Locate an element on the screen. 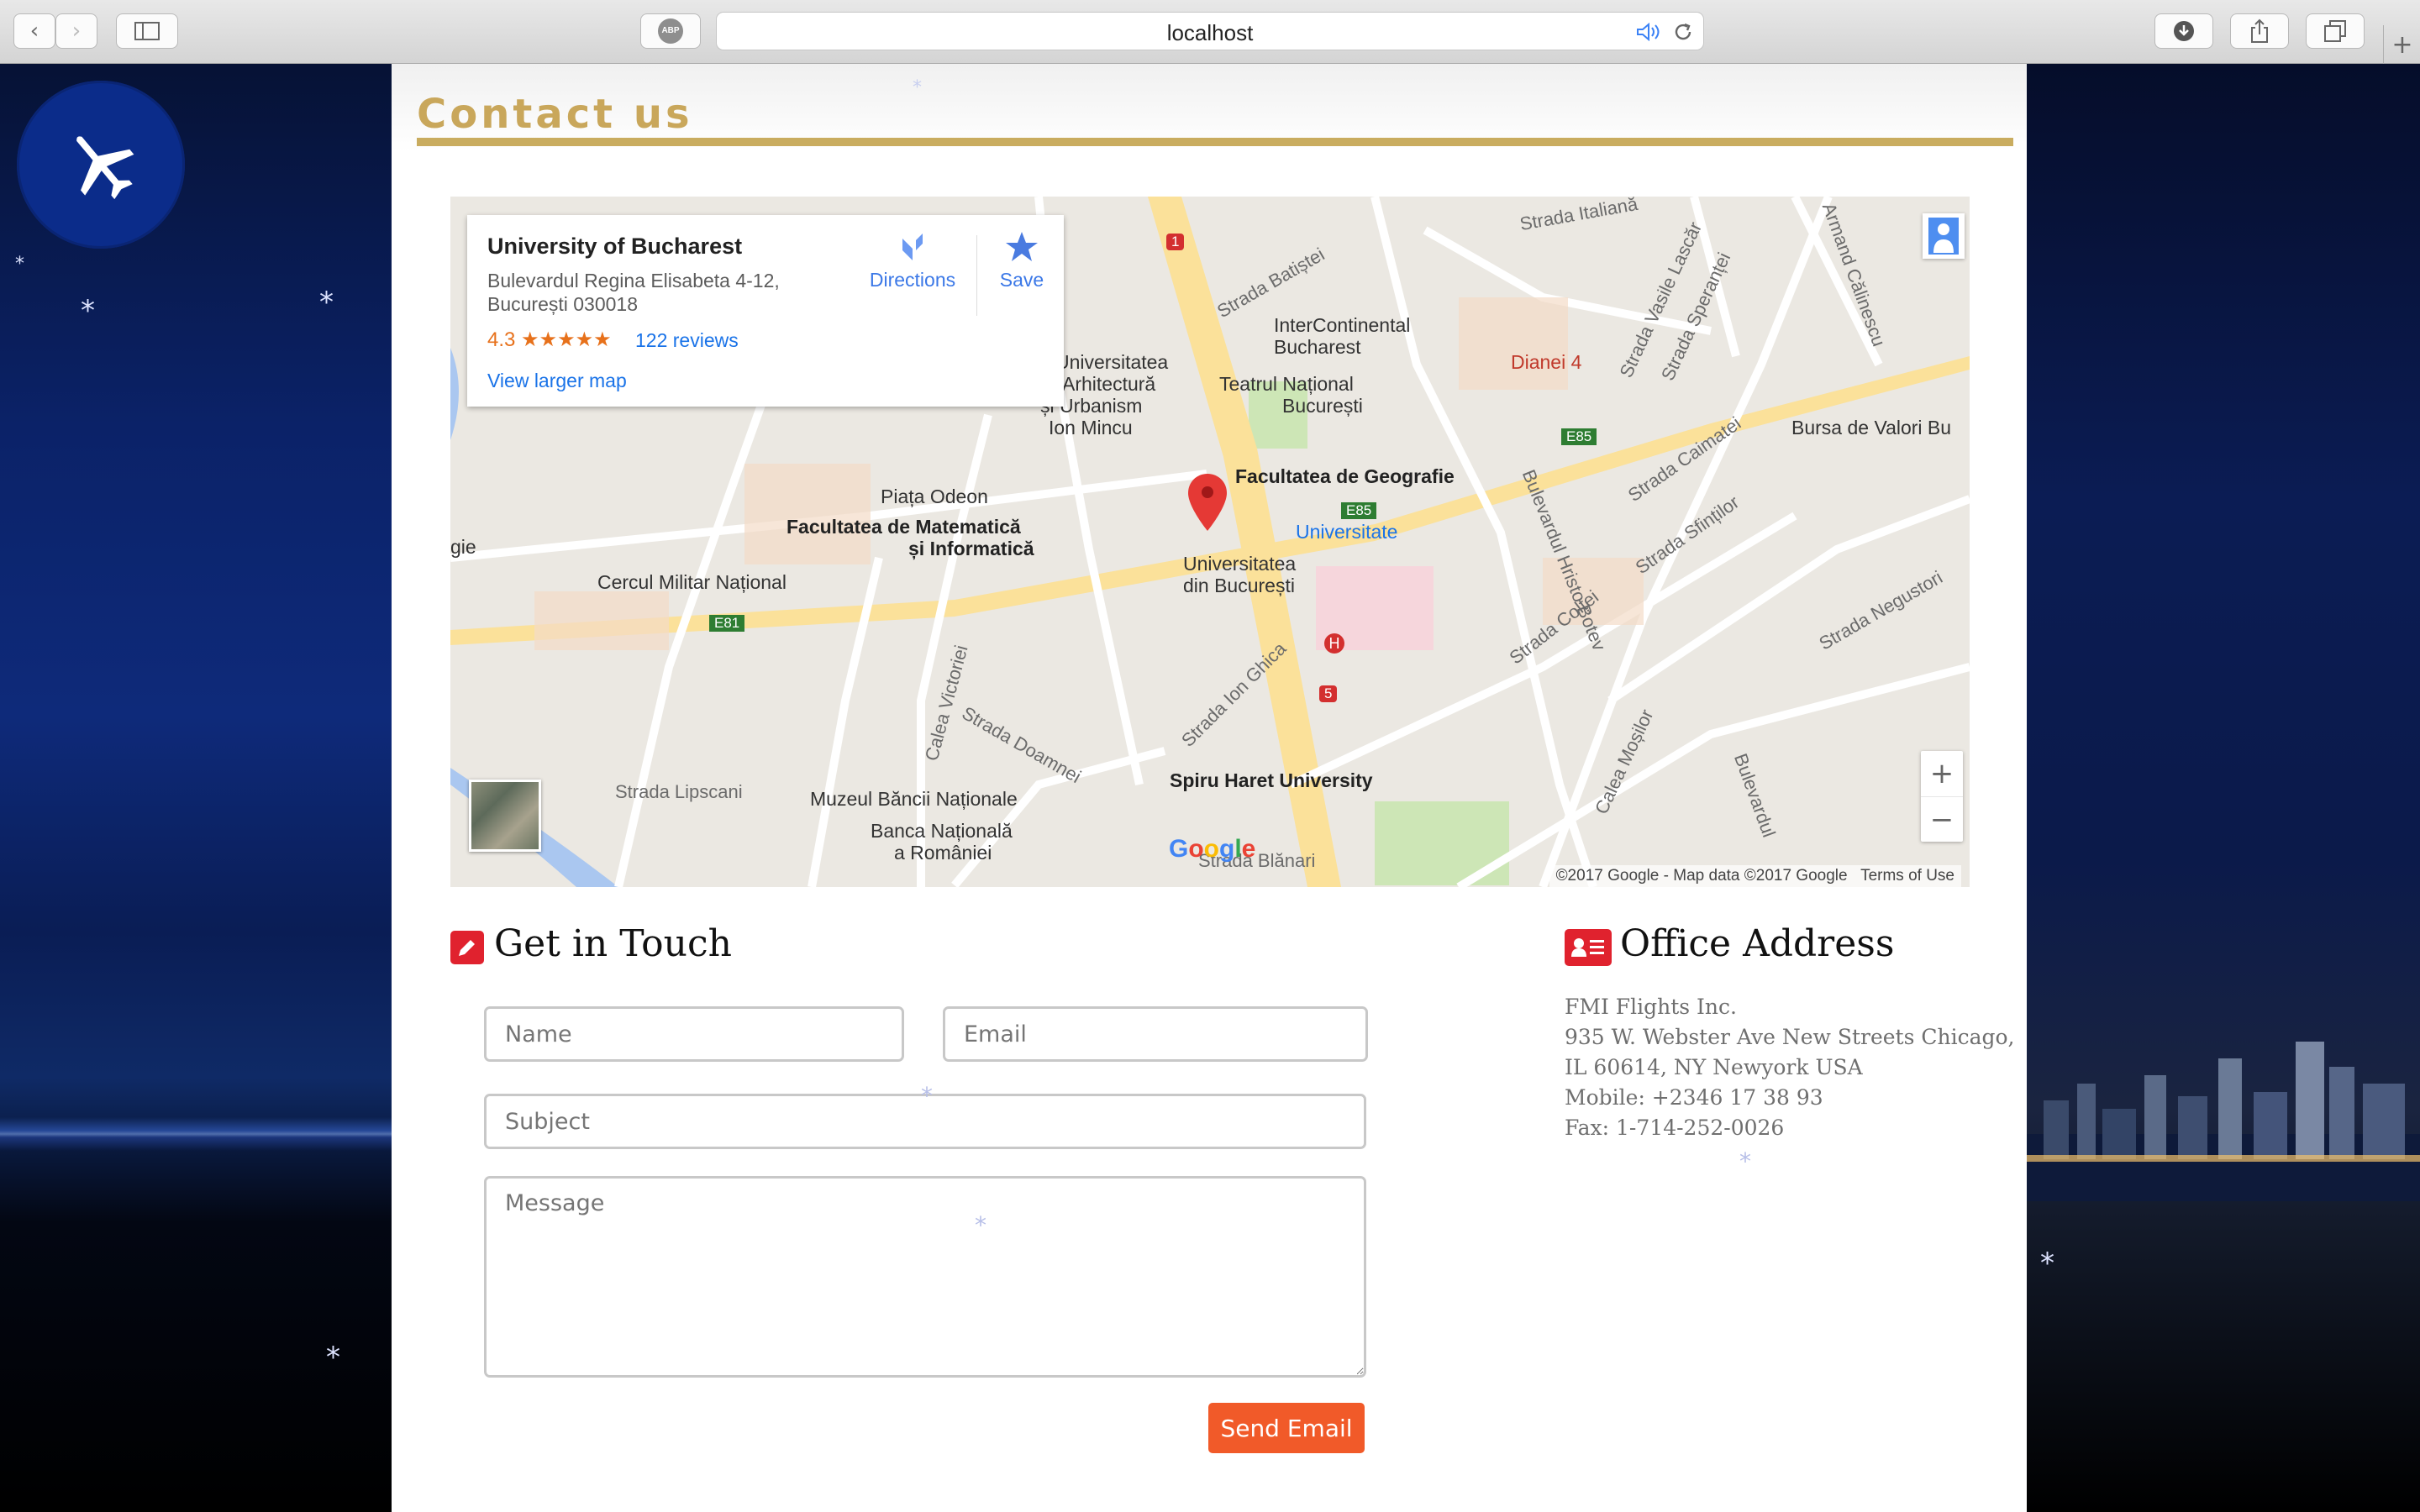 This screenshot has width=2420, height=1512. reload-icon is located at coordinates (1683, 32).